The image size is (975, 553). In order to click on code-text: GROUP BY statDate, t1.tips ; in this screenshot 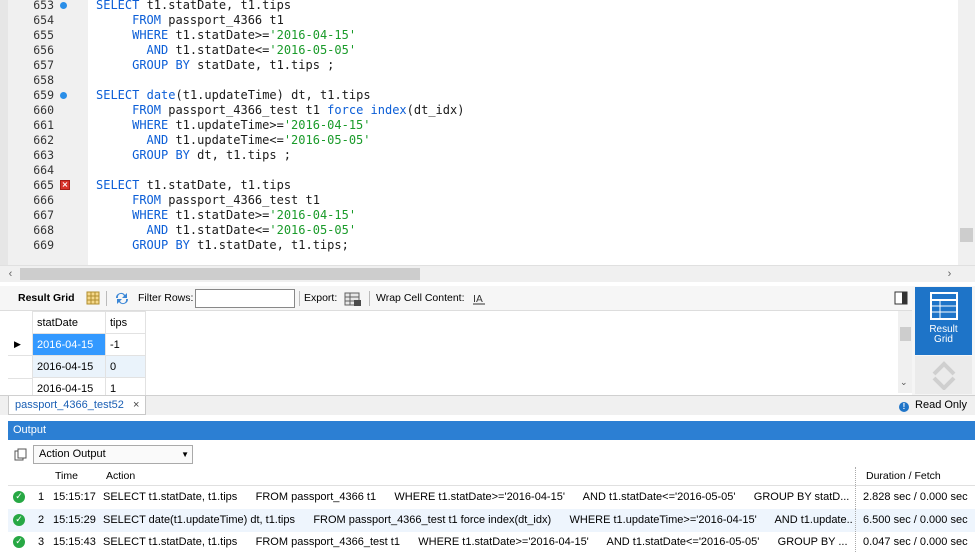, I will do `click(233, 65)`.